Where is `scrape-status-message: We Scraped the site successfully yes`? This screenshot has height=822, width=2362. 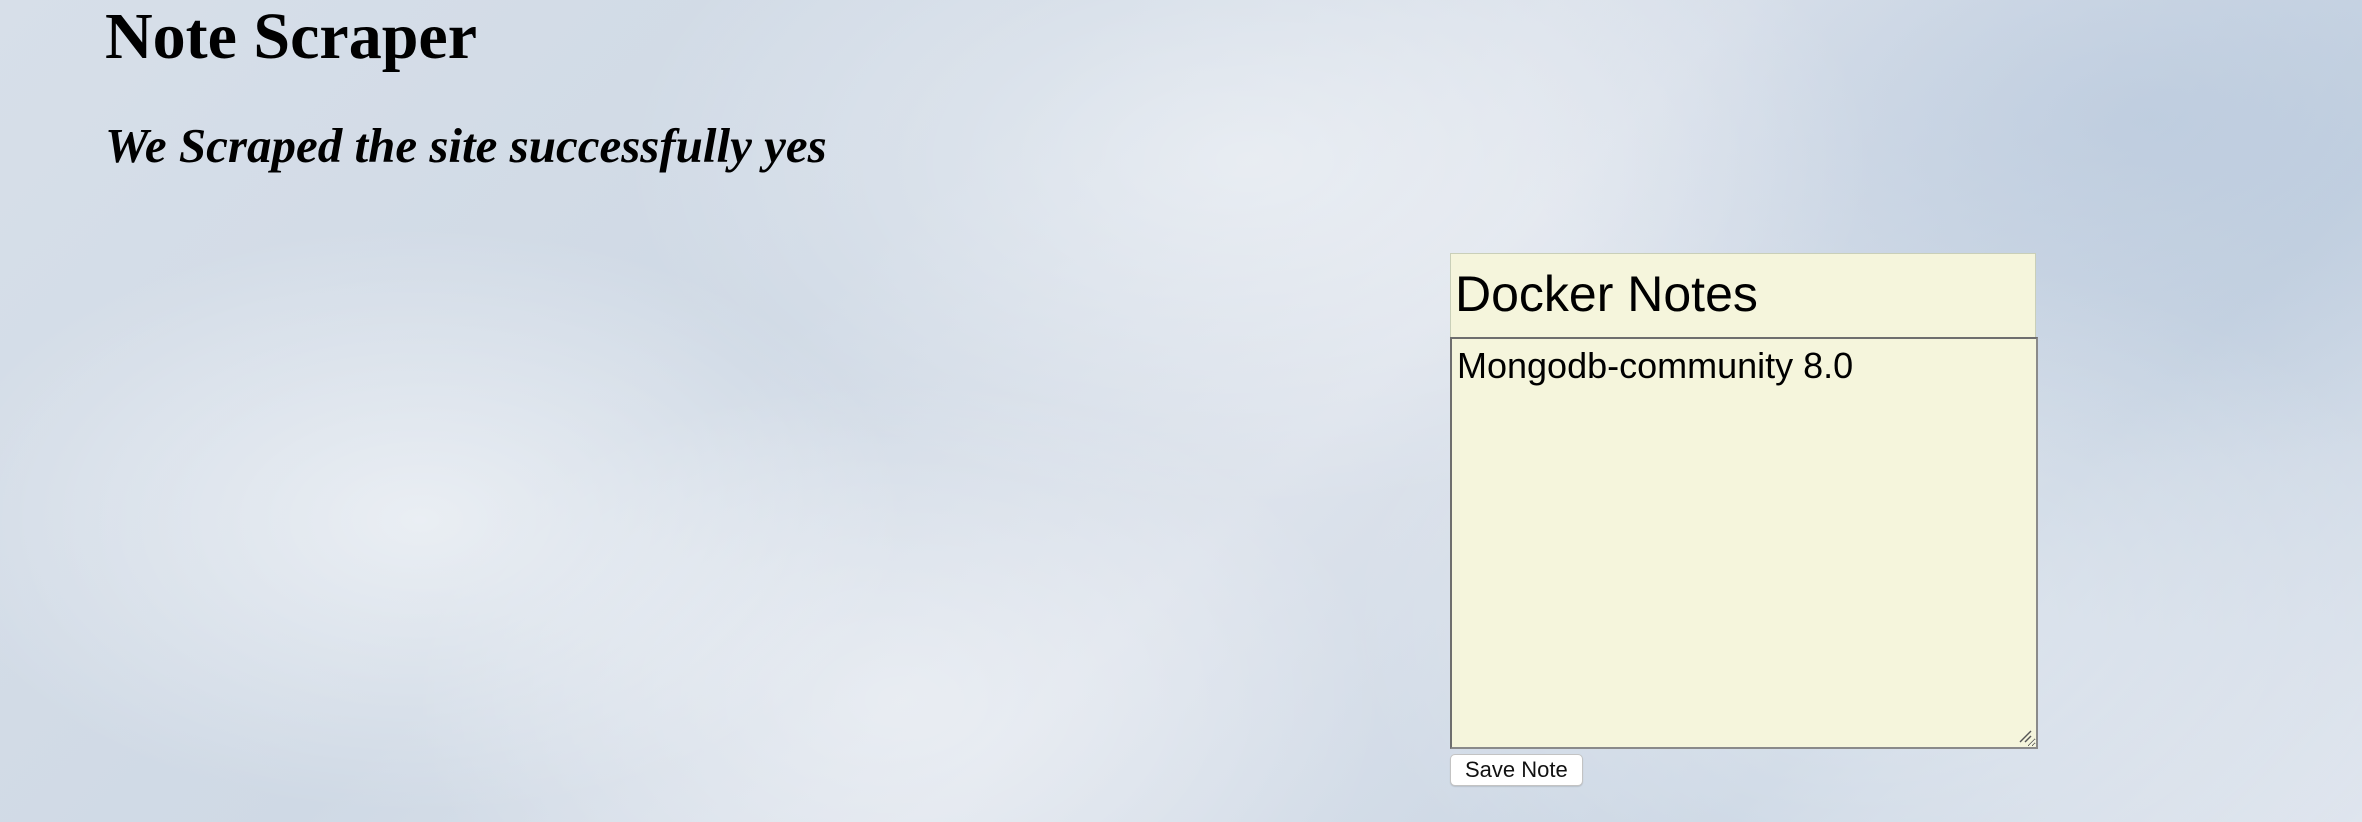
scrape-status-message: We Scraped the site successfully yes is located at coordinates (466, 145).